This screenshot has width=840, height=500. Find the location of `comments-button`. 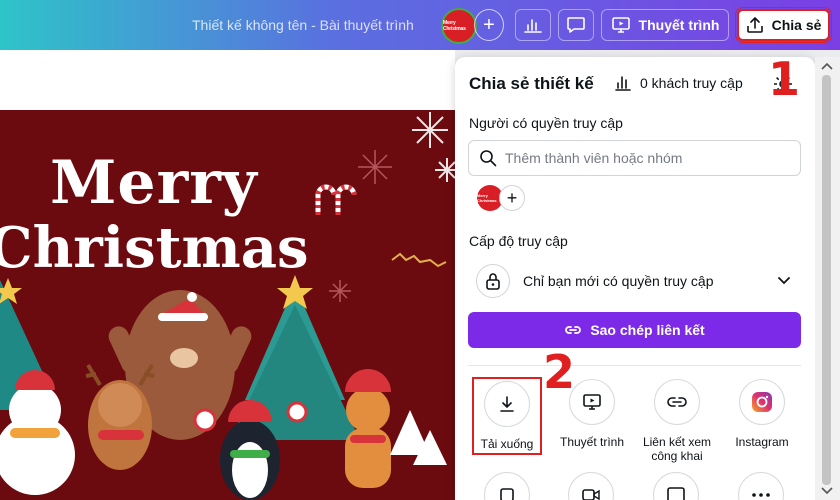

comments-button is located at coordinates (576, 25).